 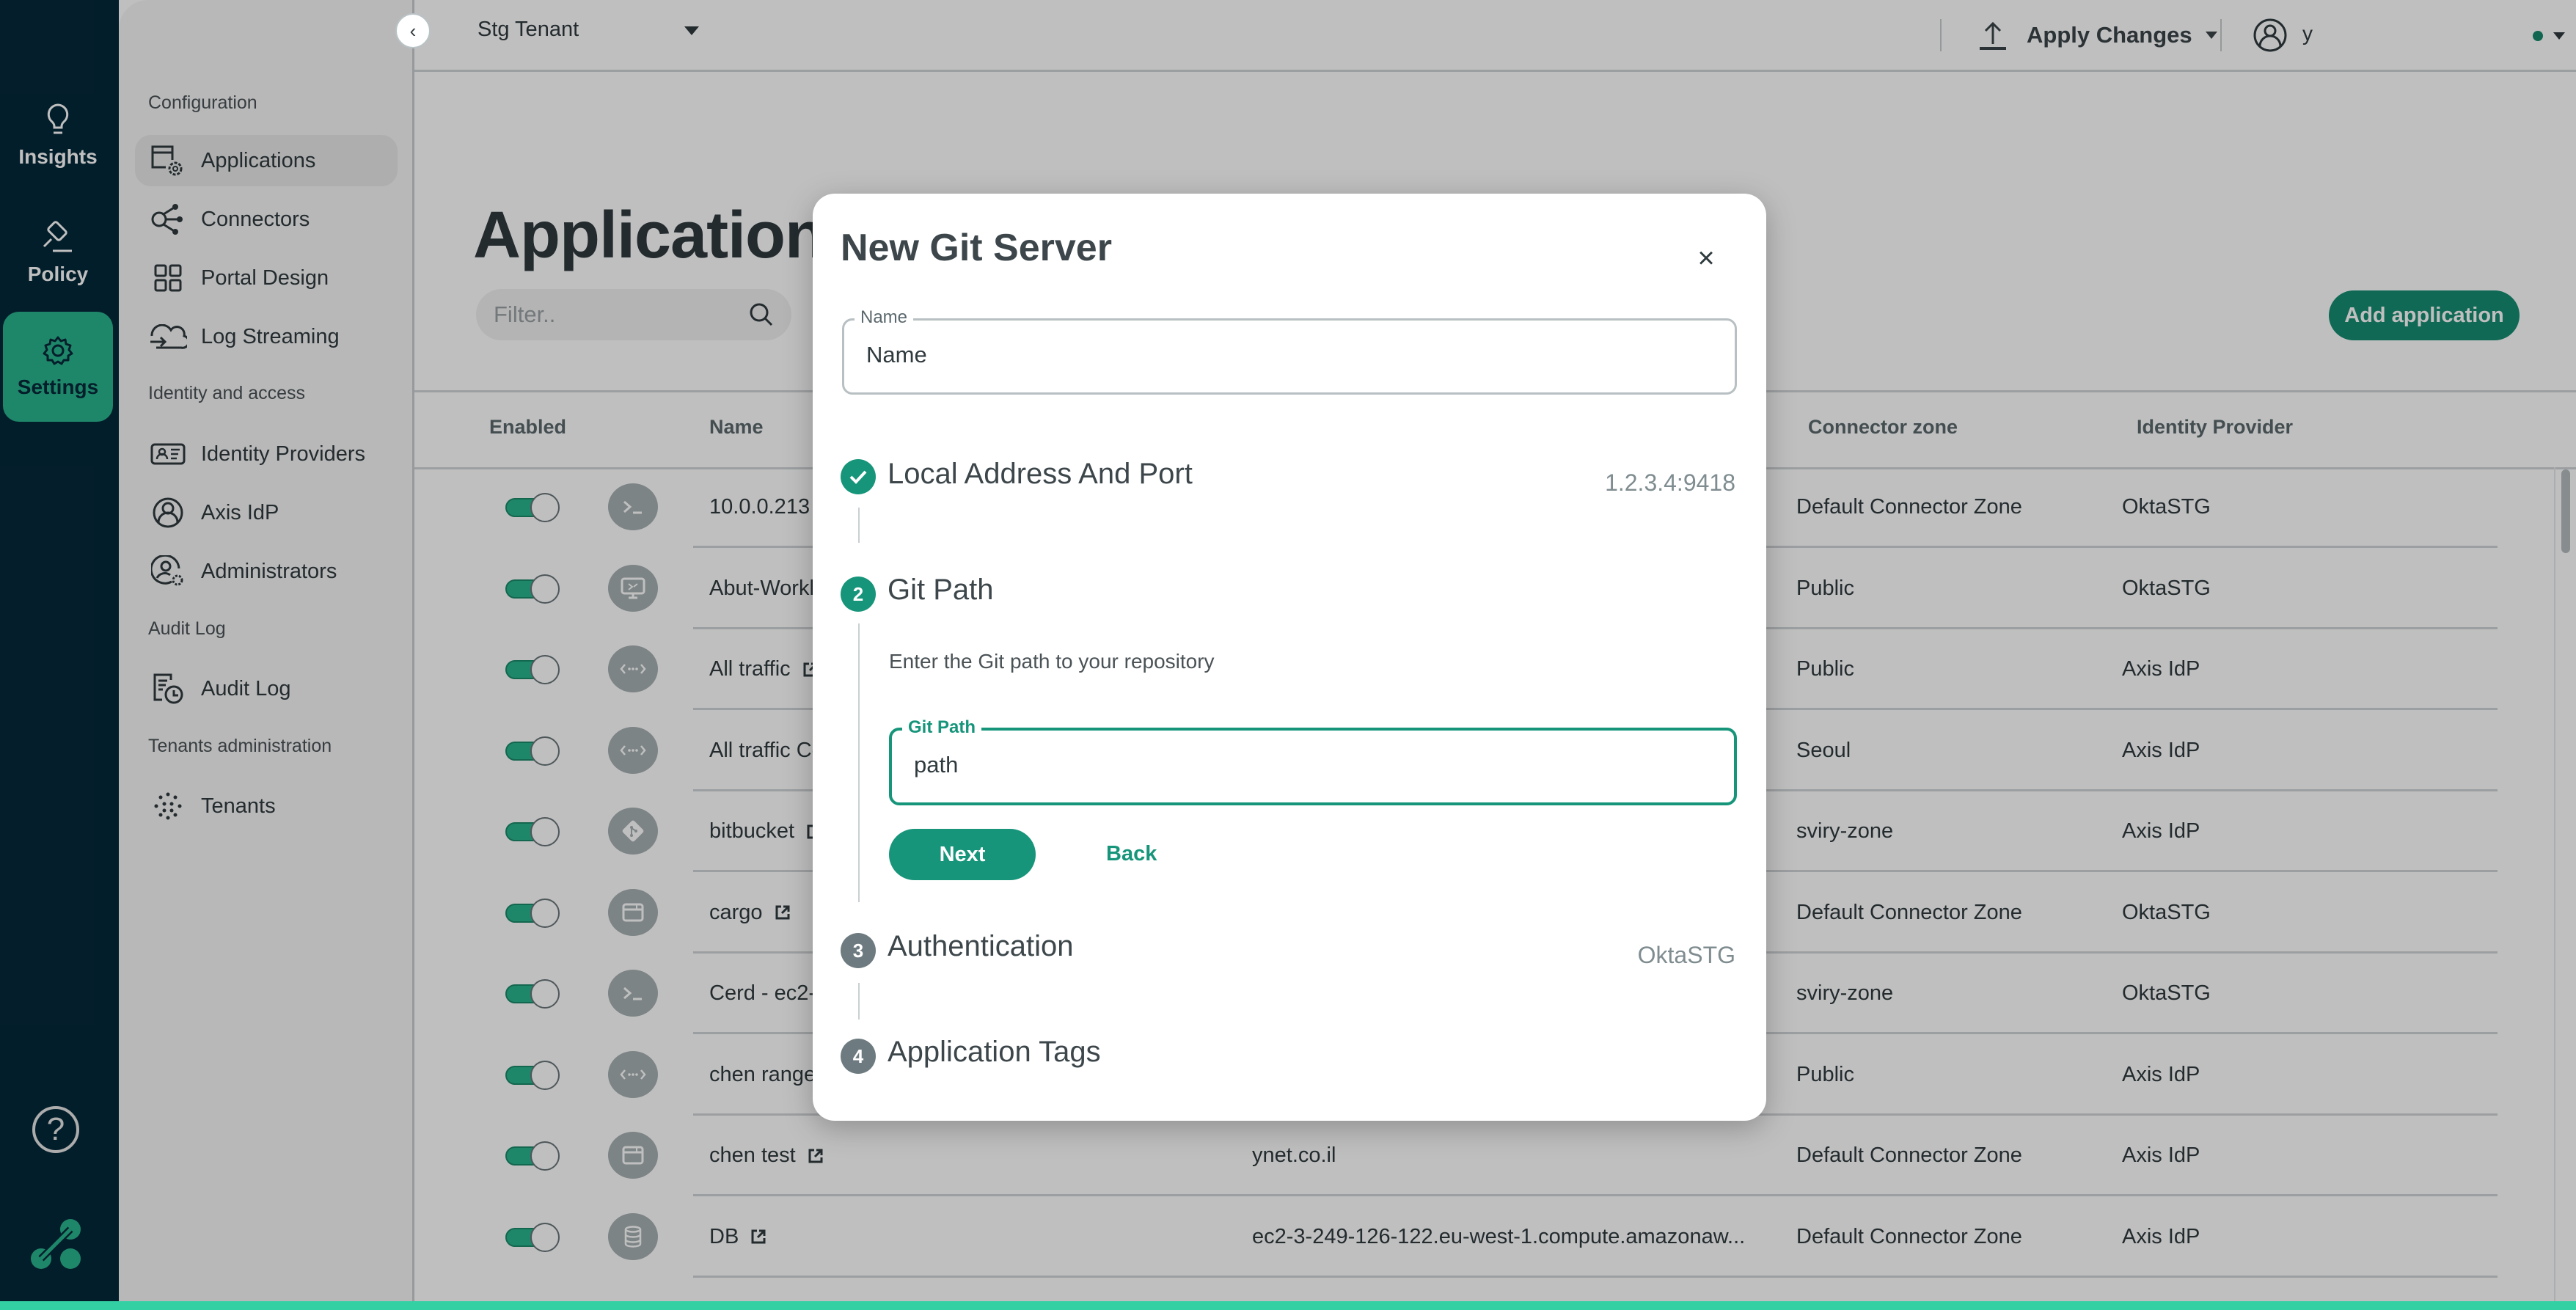 I want to click on git-path-description: Enter the Git path to your repository, so click(x=1052, y=662).